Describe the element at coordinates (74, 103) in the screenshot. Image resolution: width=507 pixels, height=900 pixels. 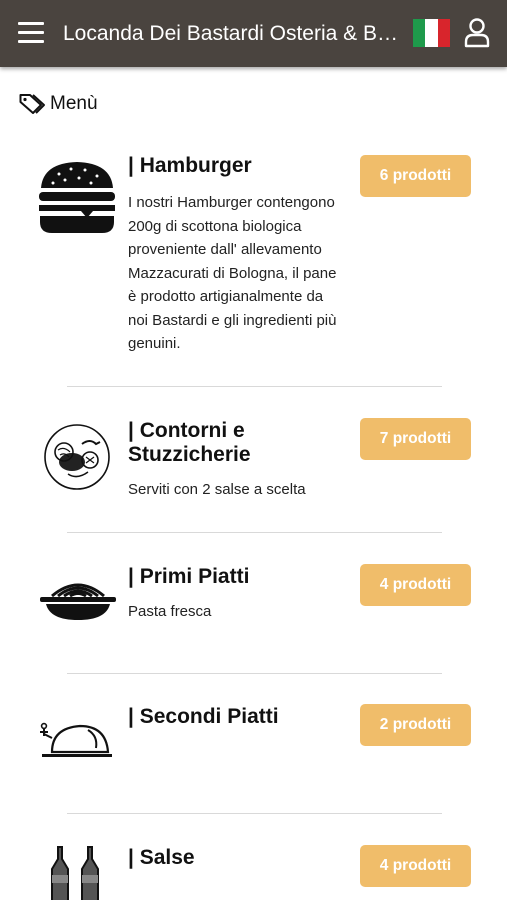
I see `menu-heading-label: Menù` at that location.